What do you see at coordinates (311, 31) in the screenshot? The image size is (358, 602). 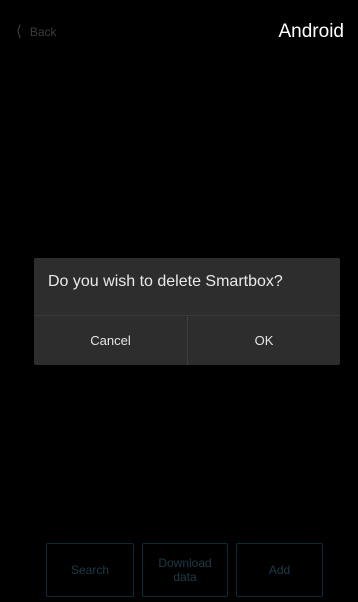 I see `platform-label: Android` at bounding box center [311, 31].